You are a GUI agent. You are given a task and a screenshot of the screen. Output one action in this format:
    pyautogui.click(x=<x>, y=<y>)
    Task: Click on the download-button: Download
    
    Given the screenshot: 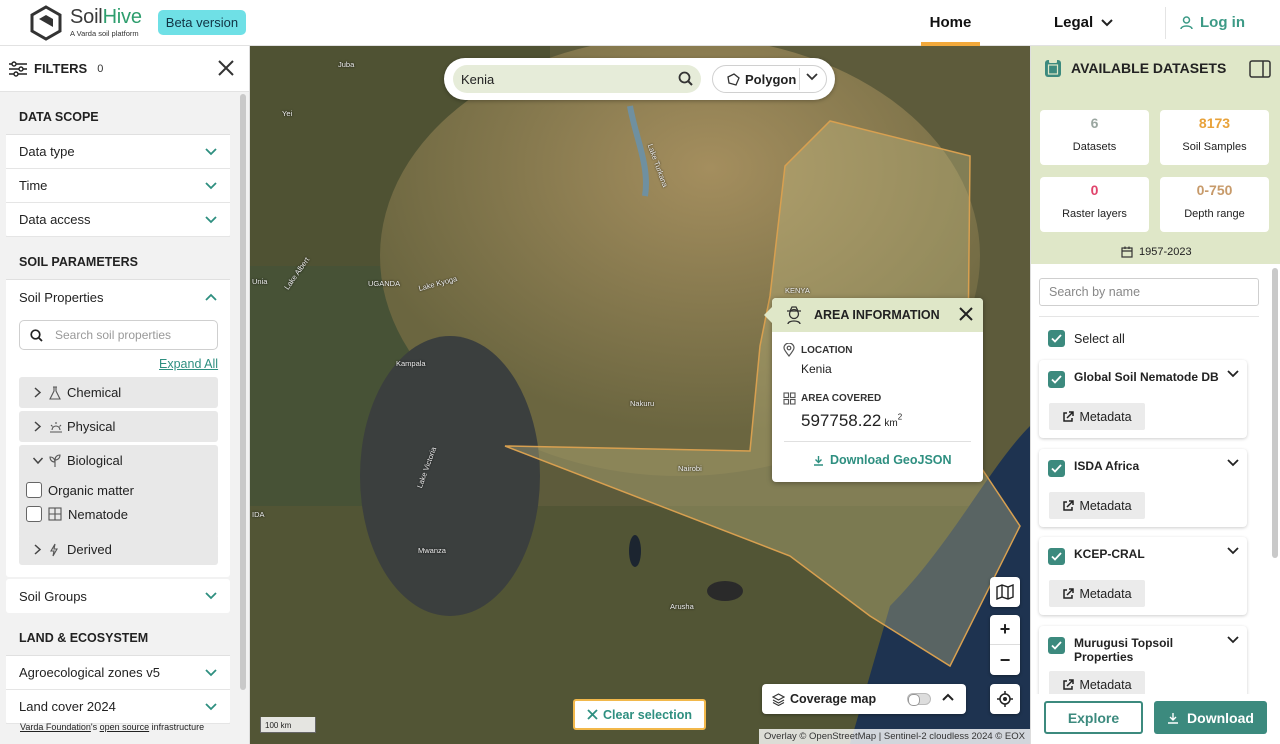 What is the action you would take?
    pyautogui.click(x=1210, y=717)
    